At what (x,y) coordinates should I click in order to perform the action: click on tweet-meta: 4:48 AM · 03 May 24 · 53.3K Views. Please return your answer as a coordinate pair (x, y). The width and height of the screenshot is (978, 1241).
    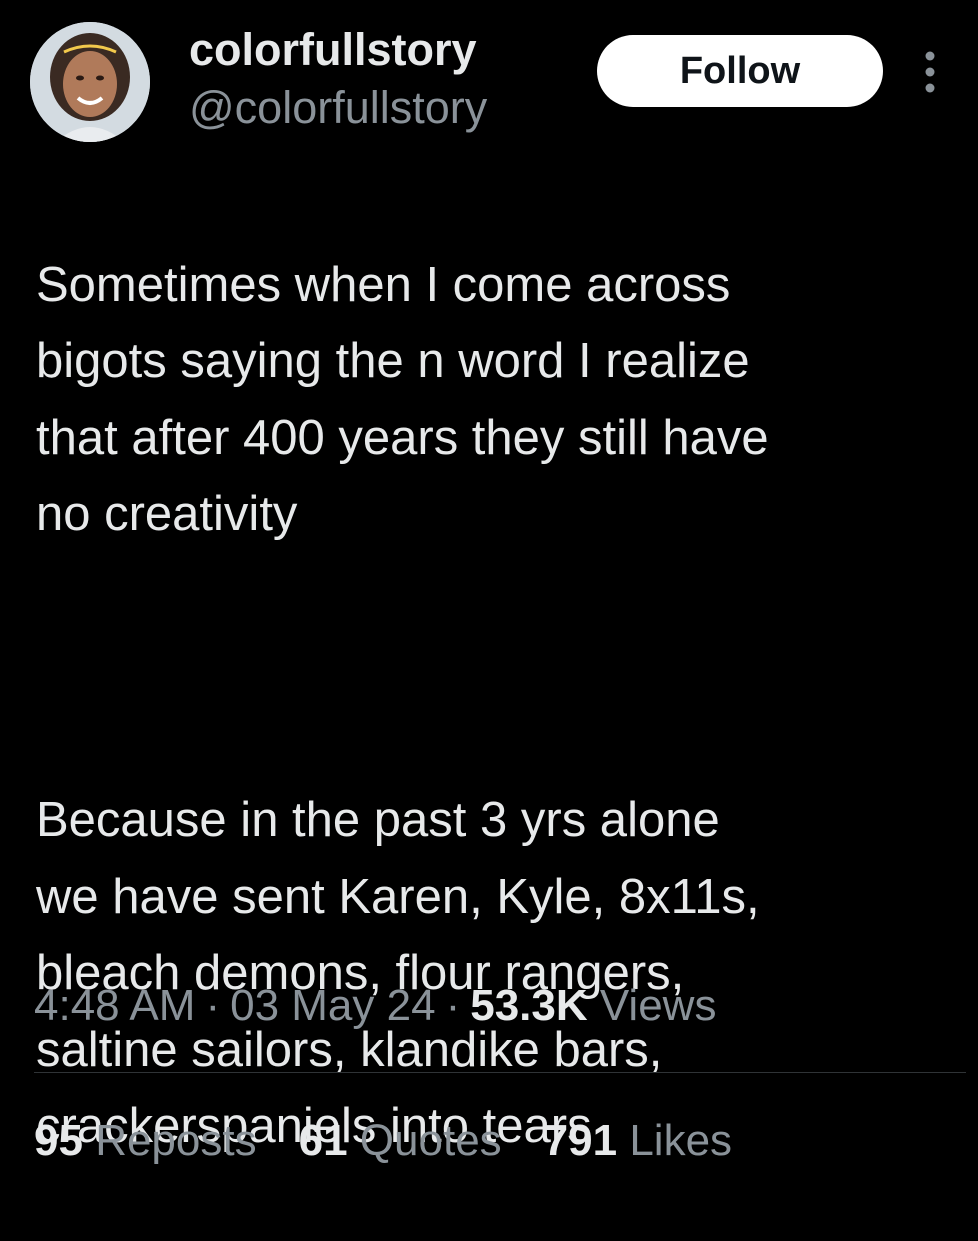
    Looking at the image, I should click on (375, 1006).